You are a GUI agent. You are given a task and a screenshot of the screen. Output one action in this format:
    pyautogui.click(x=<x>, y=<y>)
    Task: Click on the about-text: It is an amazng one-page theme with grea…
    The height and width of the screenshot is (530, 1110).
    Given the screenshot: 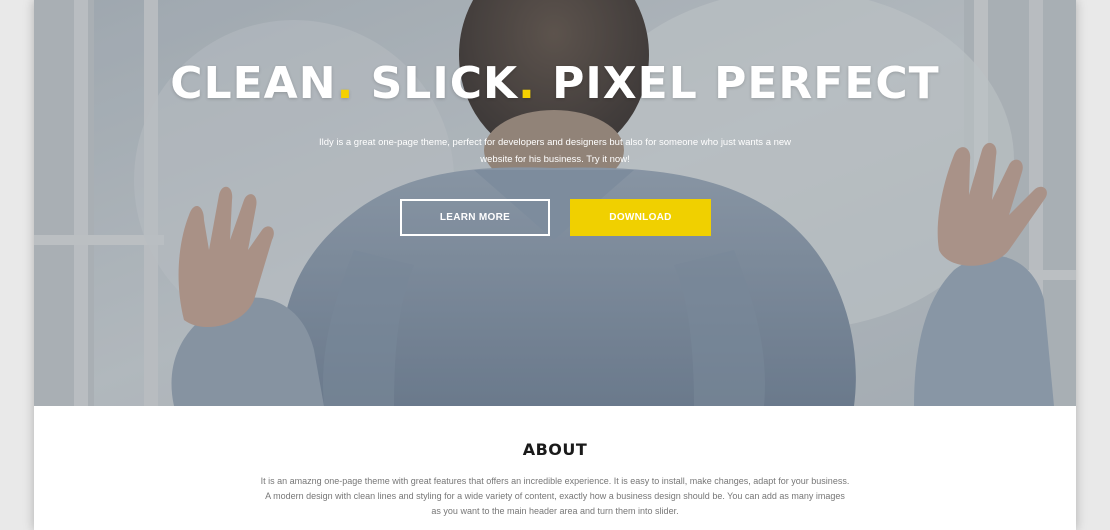 What is the action you would take?
    pyautogui.click(x=555, y=496)
    